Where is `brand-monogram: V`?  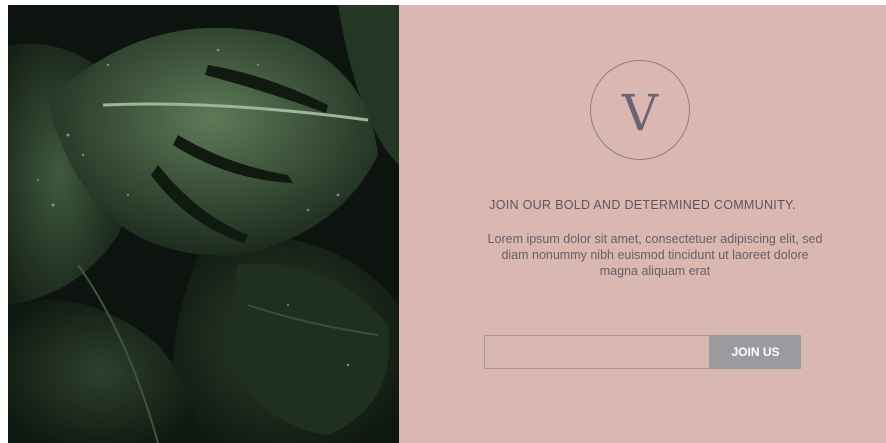 brand-monogram: V is located at coordinates (640, 110).